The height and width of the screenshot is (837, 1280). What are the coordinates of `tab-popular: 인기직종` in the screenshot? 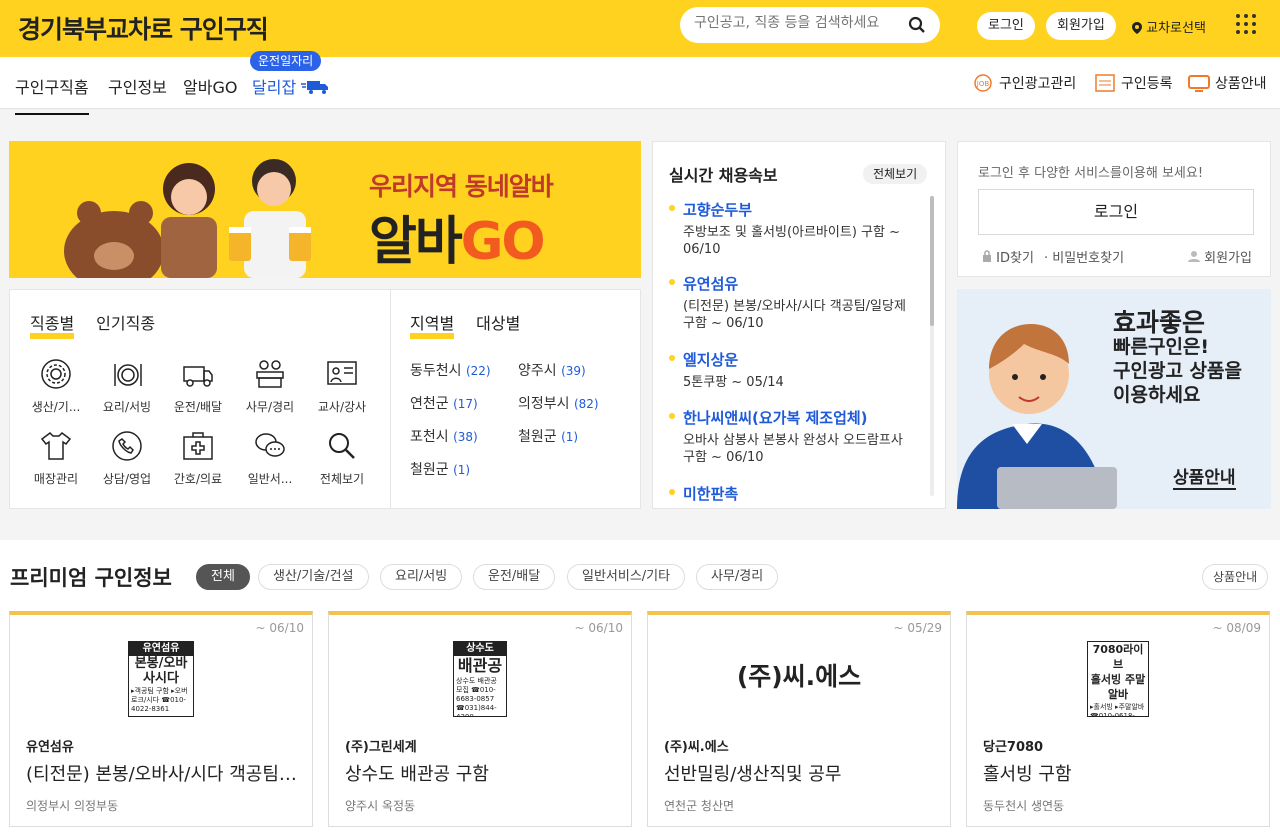 It's located at (125, 323).